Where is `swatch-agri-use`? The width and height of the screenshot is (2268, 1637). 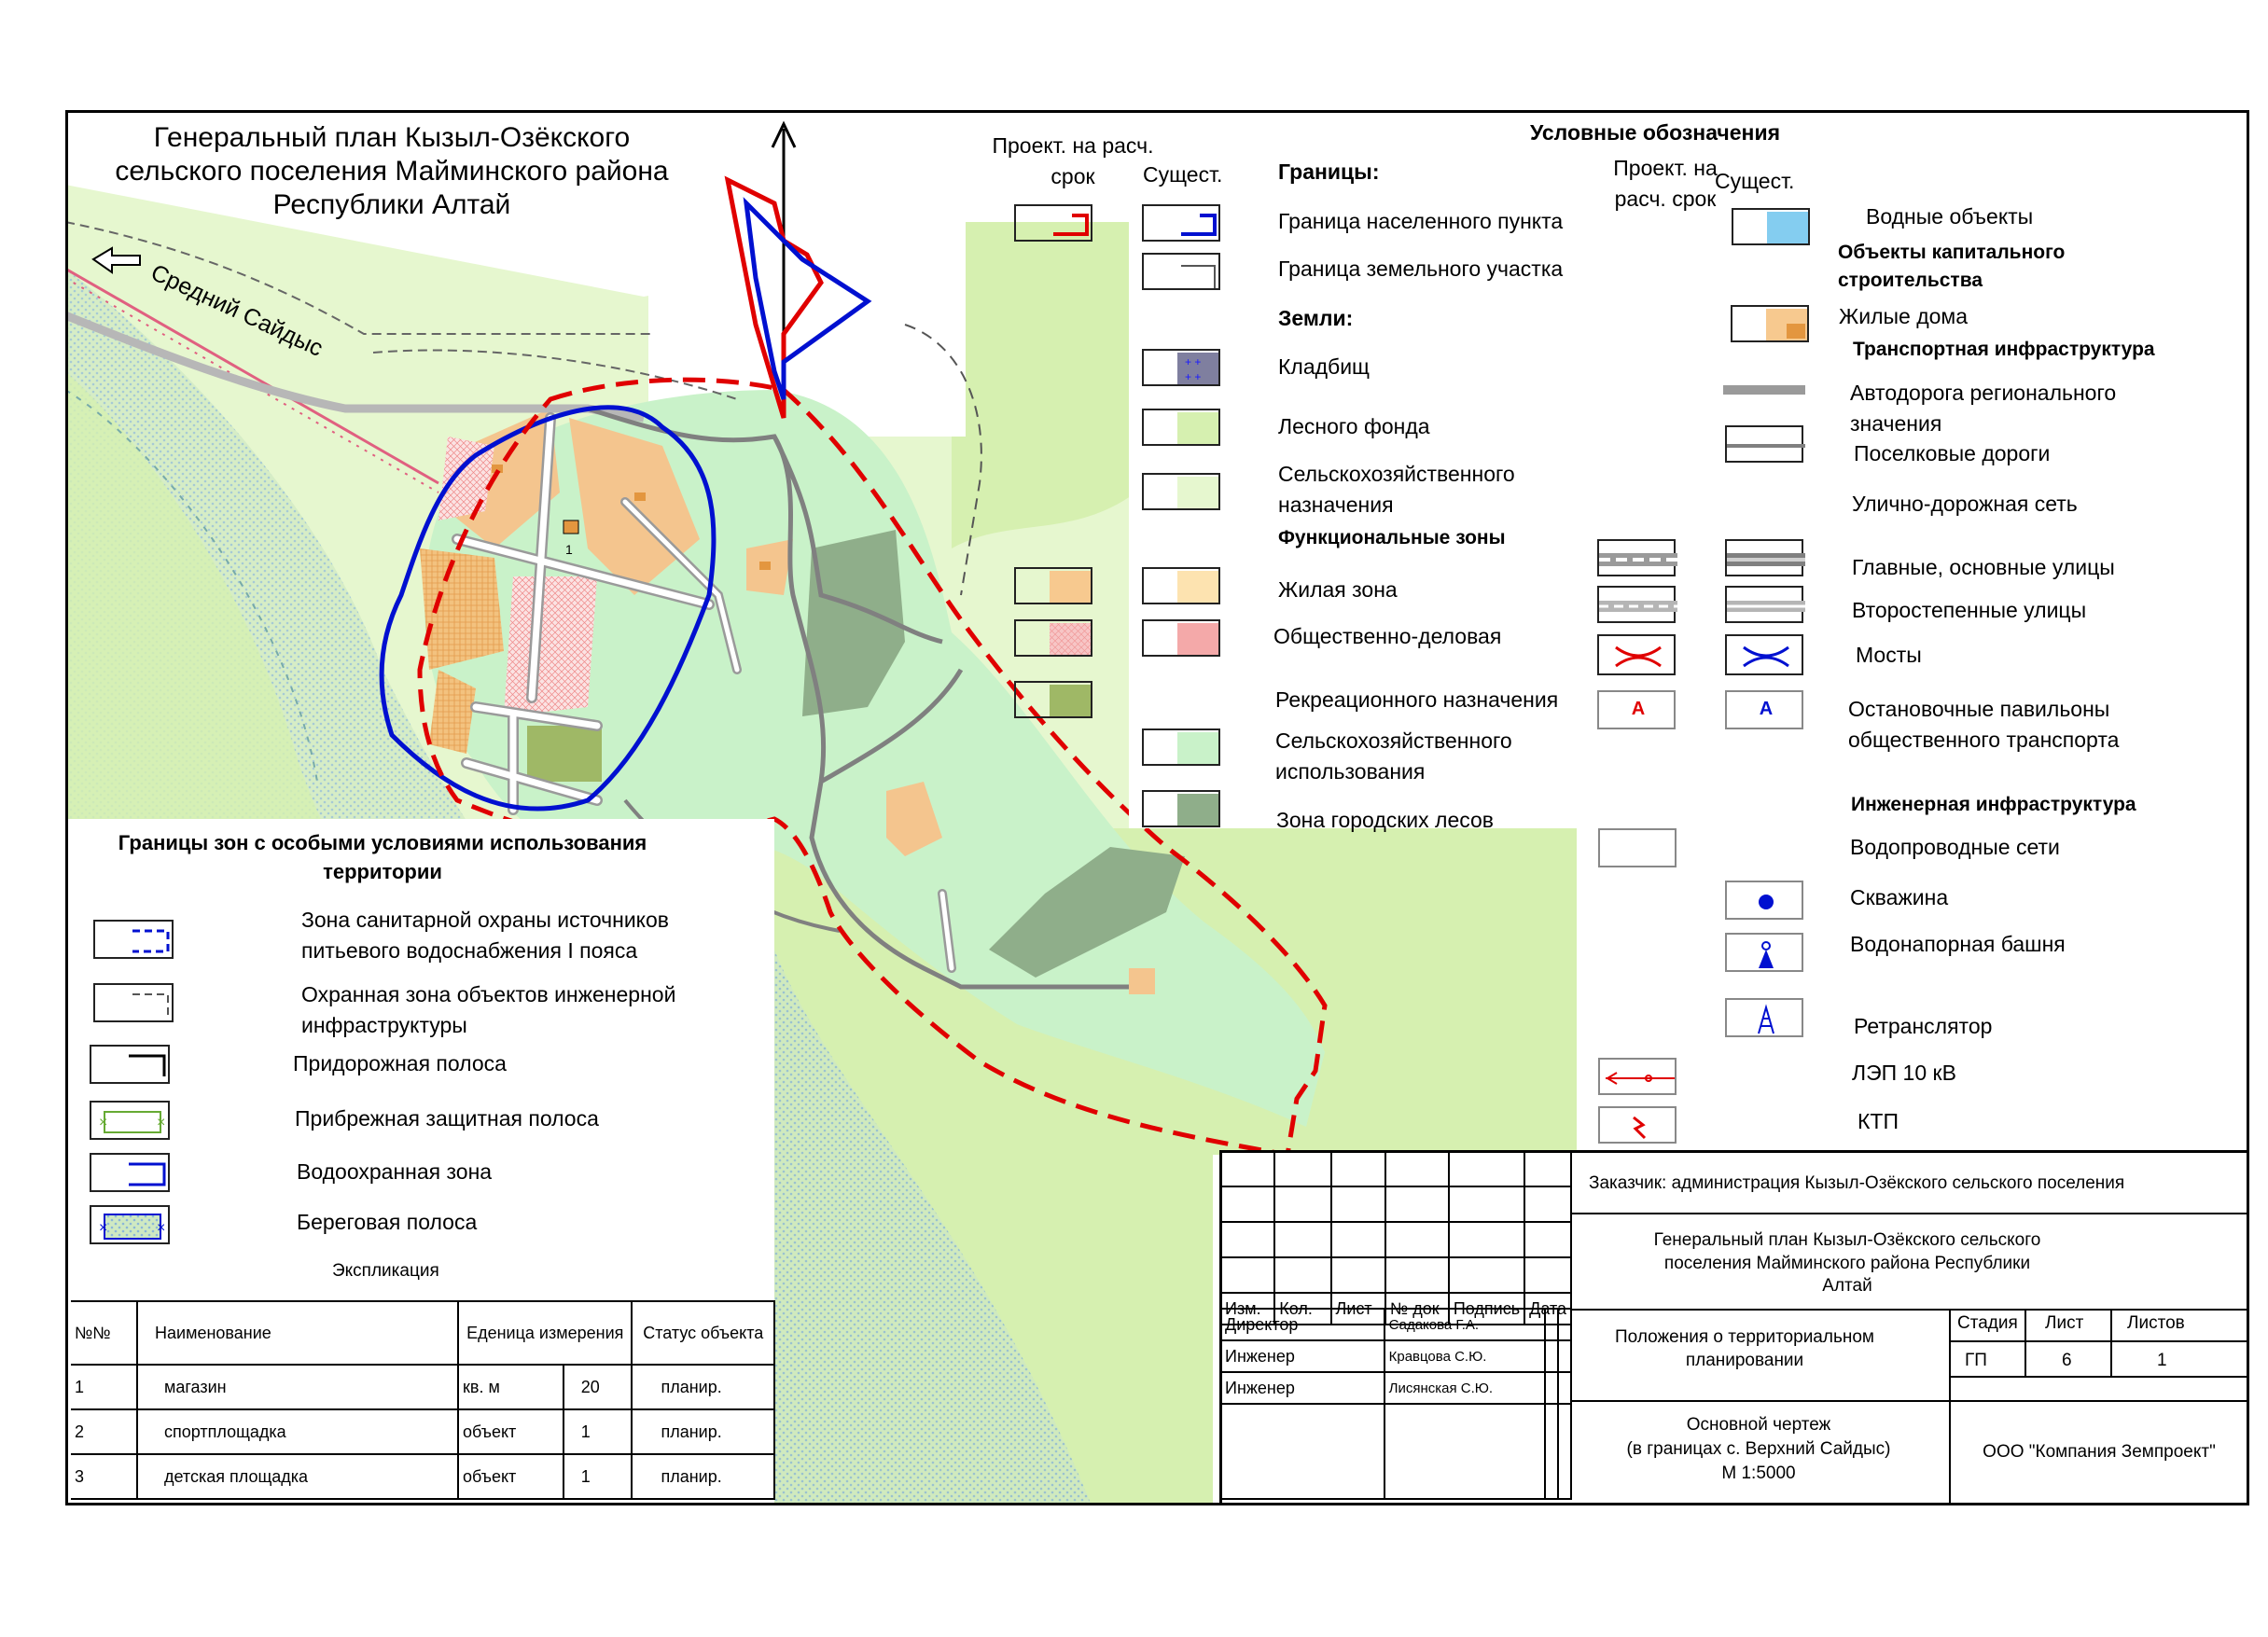
swatch-agri-use is located at coordinates (1181, 747).